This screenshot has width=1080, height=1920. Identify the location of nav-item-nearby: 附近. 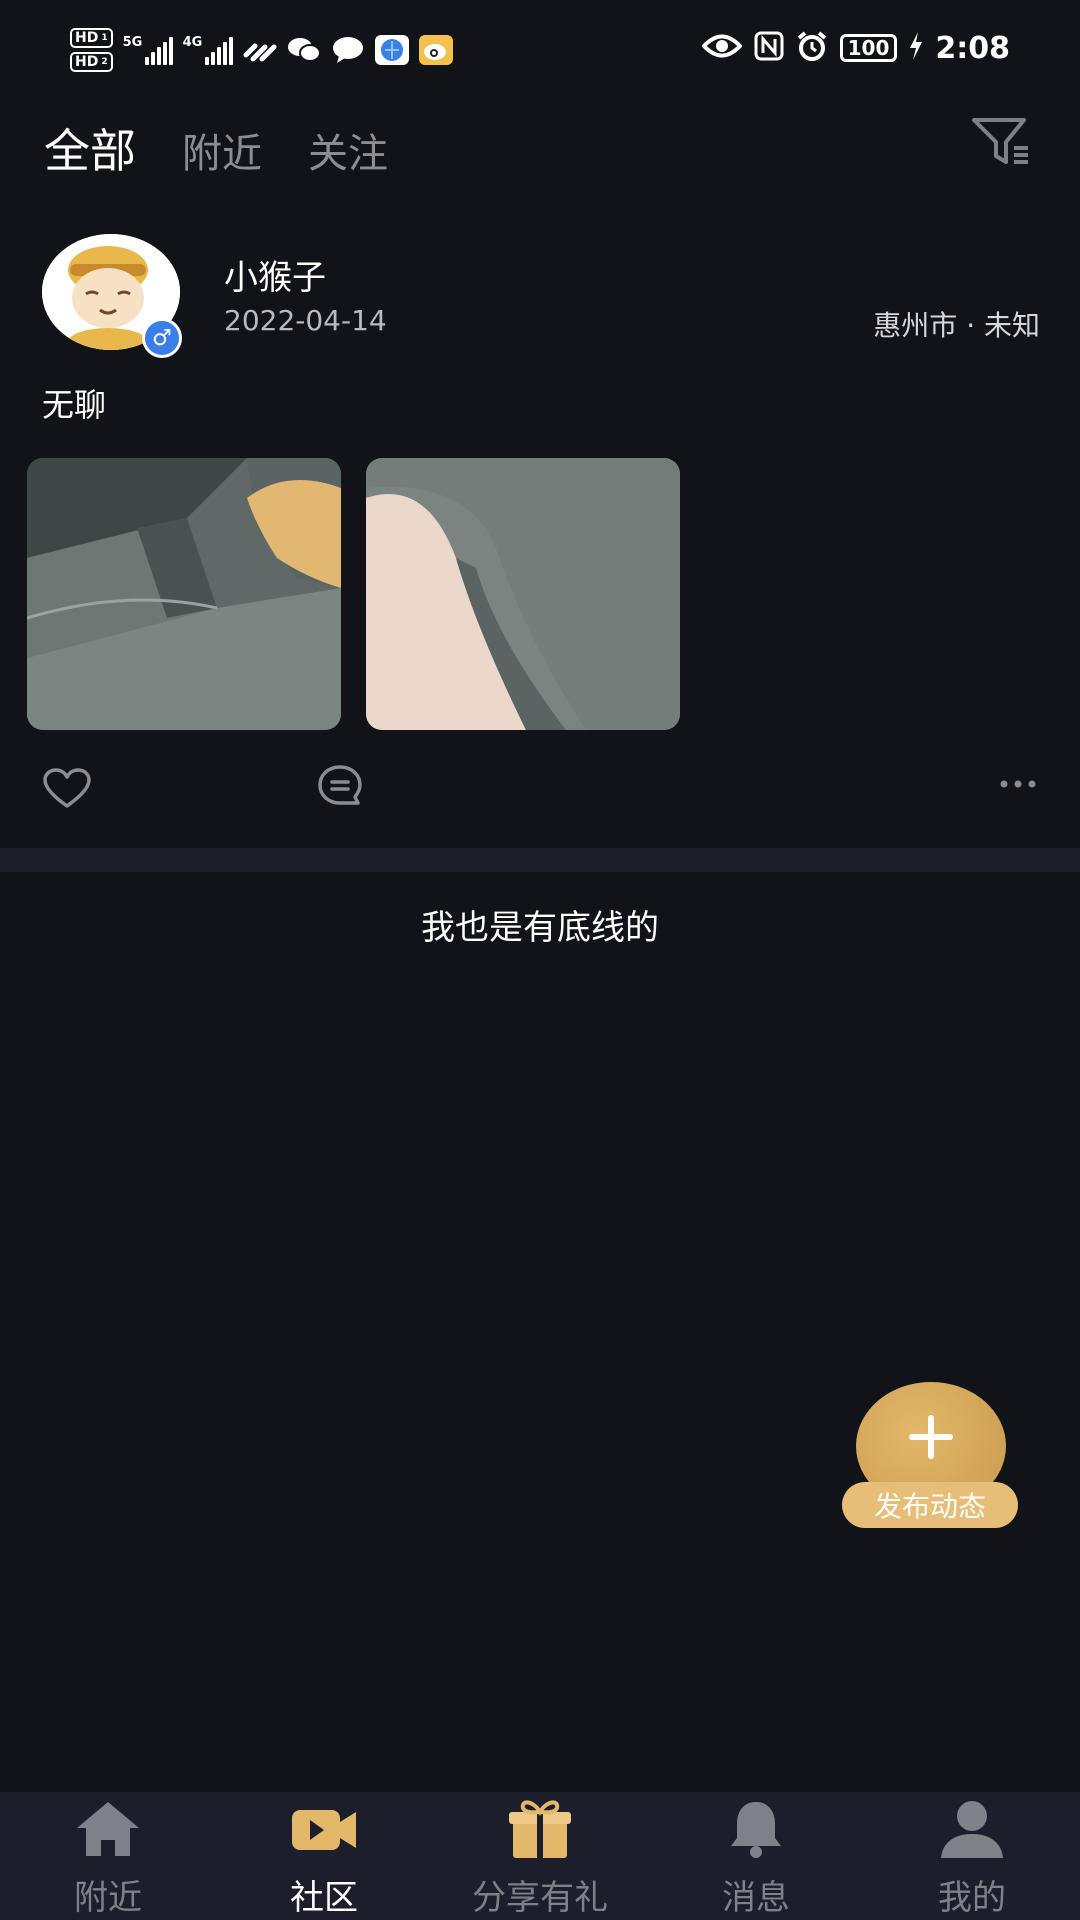
(108, 1856).